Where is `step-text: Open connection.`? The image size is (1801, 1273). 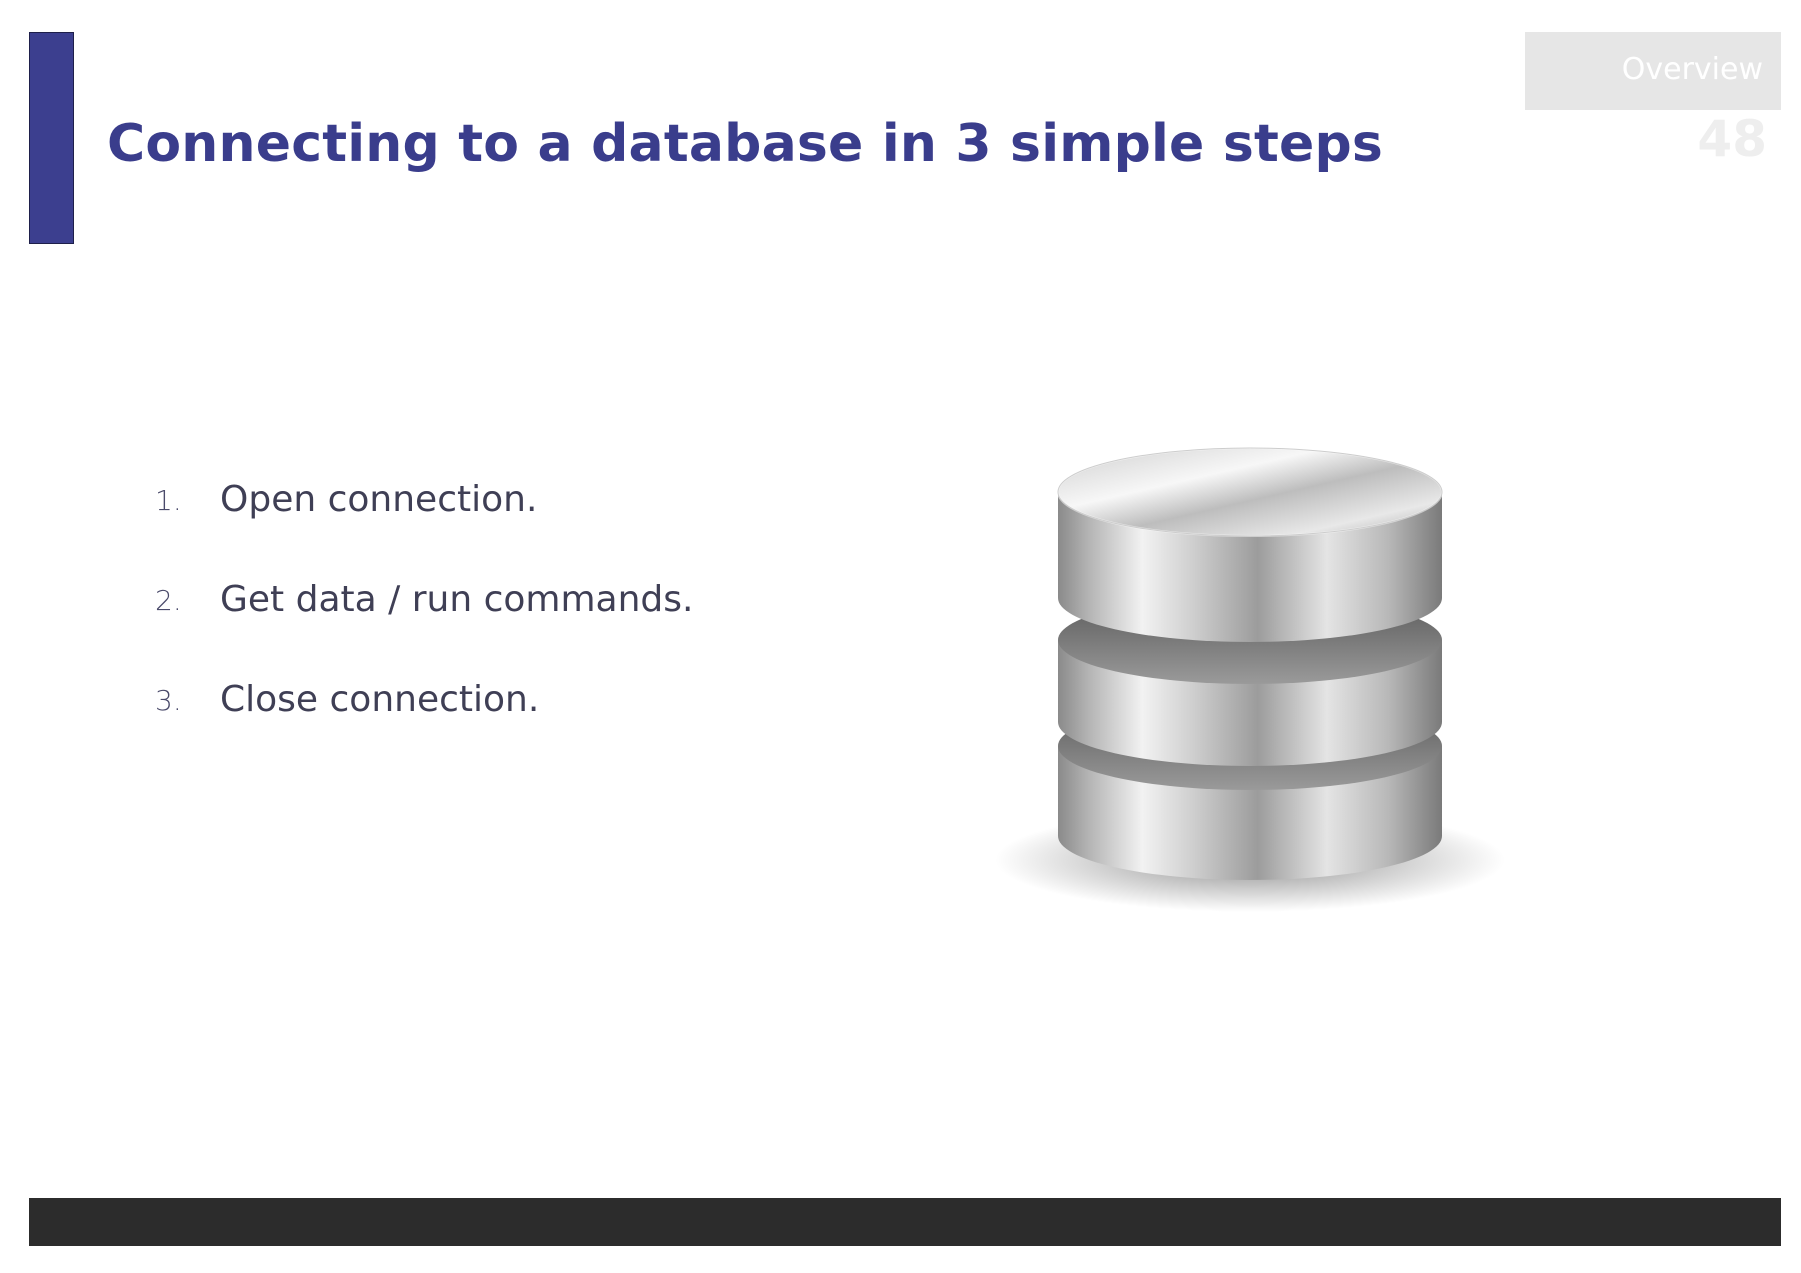
step-text: Open connection. is located at coordinates (379, 499).